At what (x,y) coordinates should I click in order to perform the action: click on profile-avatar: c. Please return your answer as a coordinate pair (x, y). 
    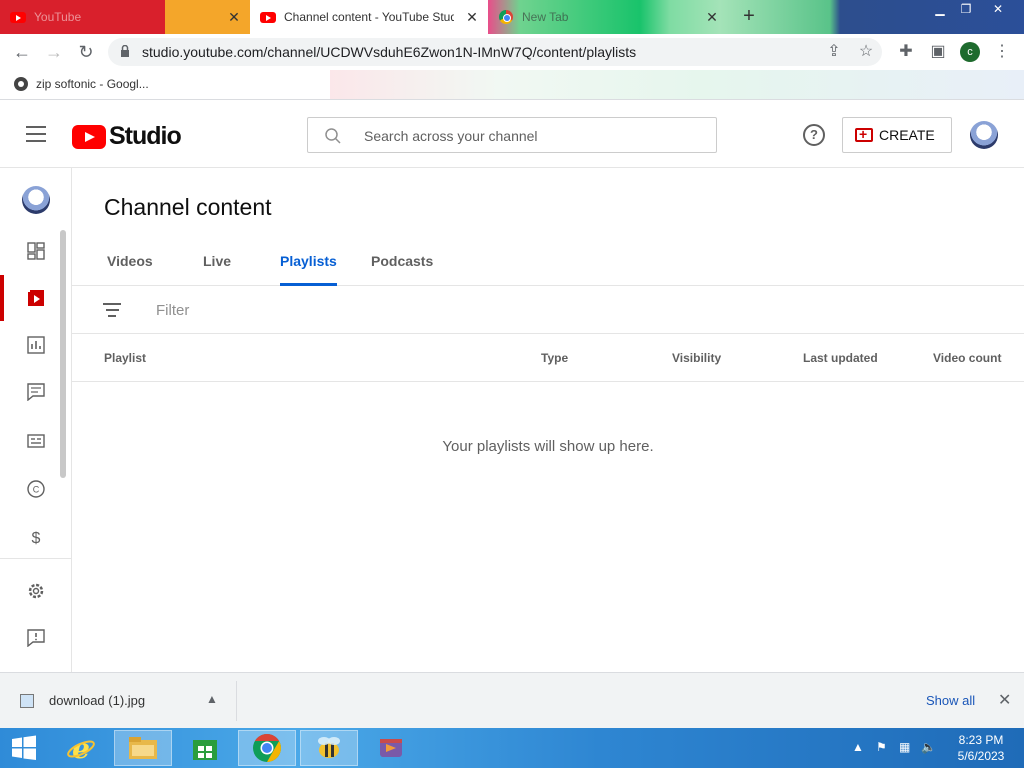
    Looking at the image, I should click on (970, 52).